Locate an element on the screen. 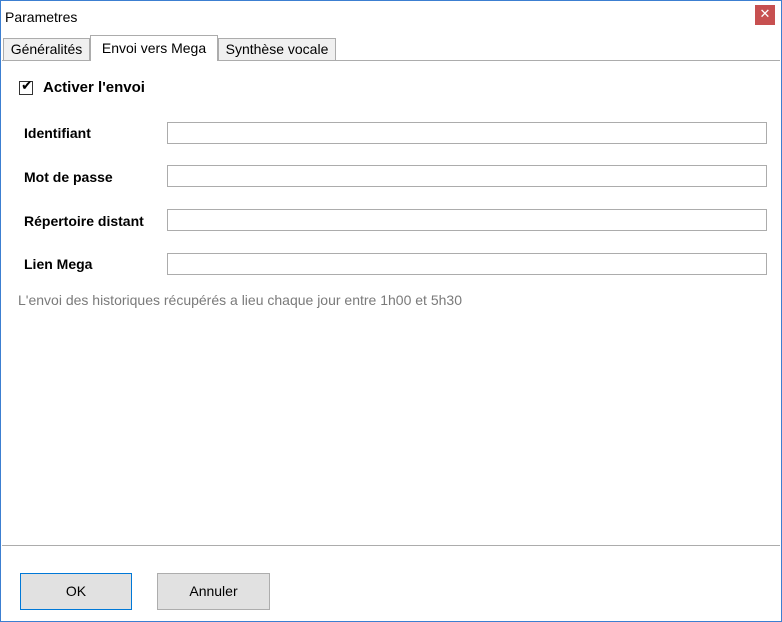 Image resolution: width=782 pixels, height=622 pixels. window-title: Parametres is located at coordinates (41, 17).